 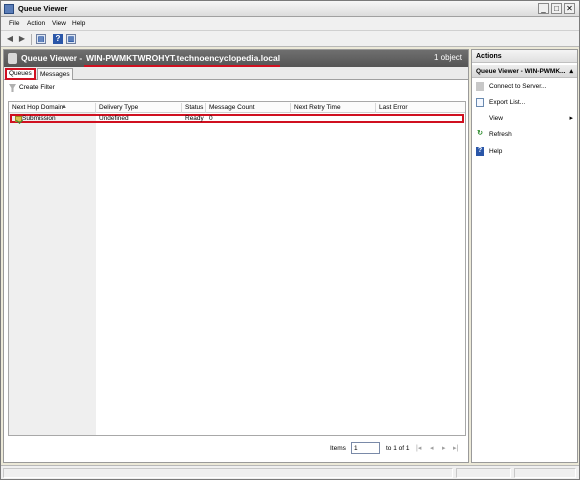 What do you see at coordinates (36, 23) in the screenshot?
I see `menu-action: Action` at bounding box center [36, 23].